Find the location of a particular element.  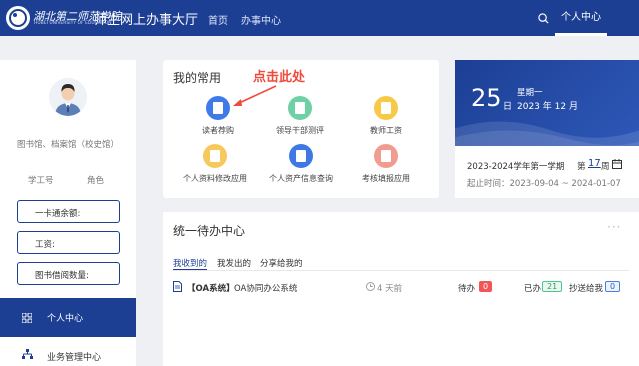

sidebar-item-business-center: 业务管理中心 is located at coordinates (74, 356).